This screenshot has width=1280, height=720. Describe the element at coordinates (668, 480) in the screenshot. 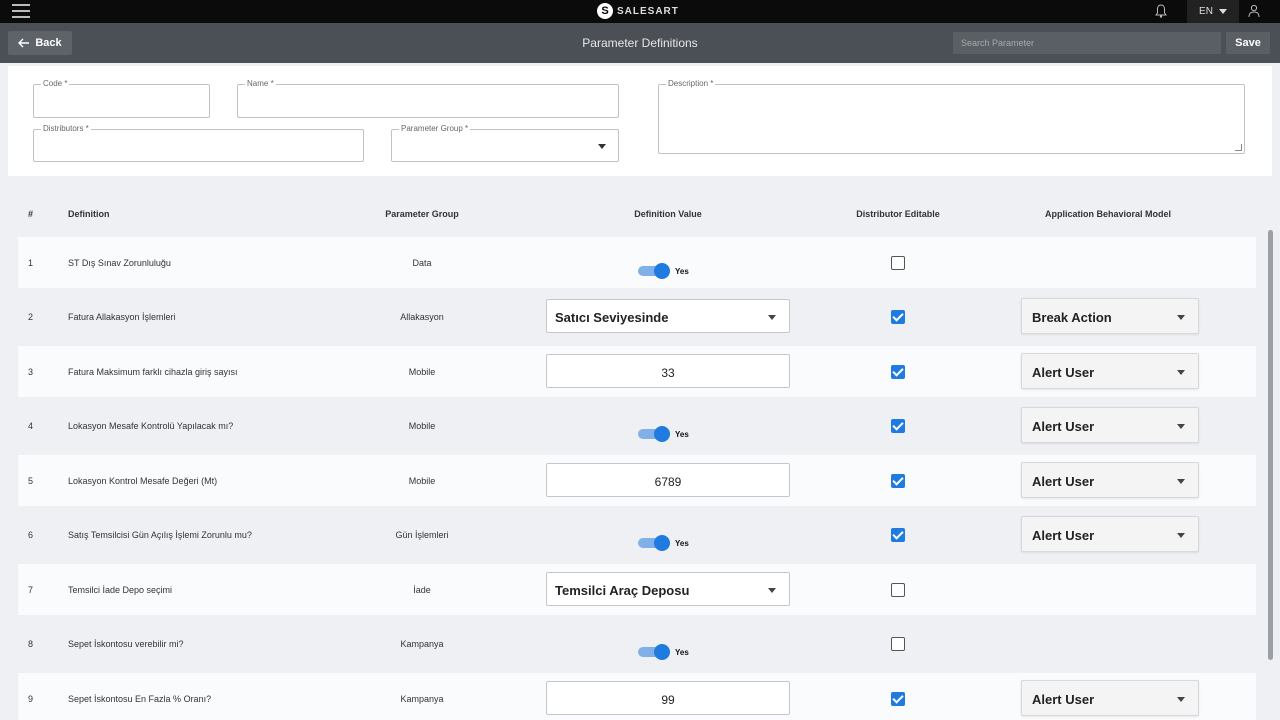

I see `definition-value-input: 6789` at that location.